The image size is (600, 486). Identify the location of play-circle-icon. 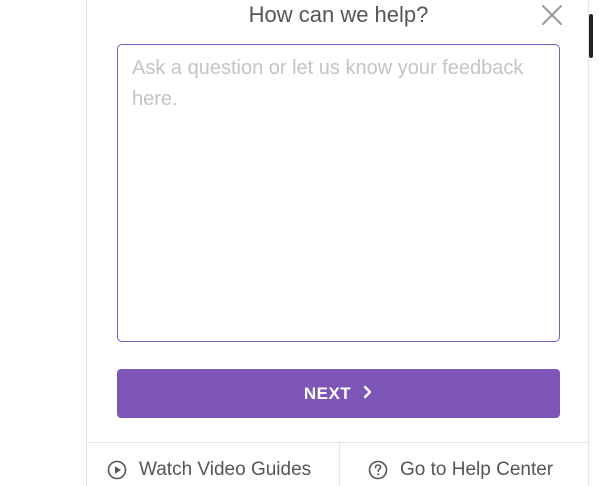
(117, 470).